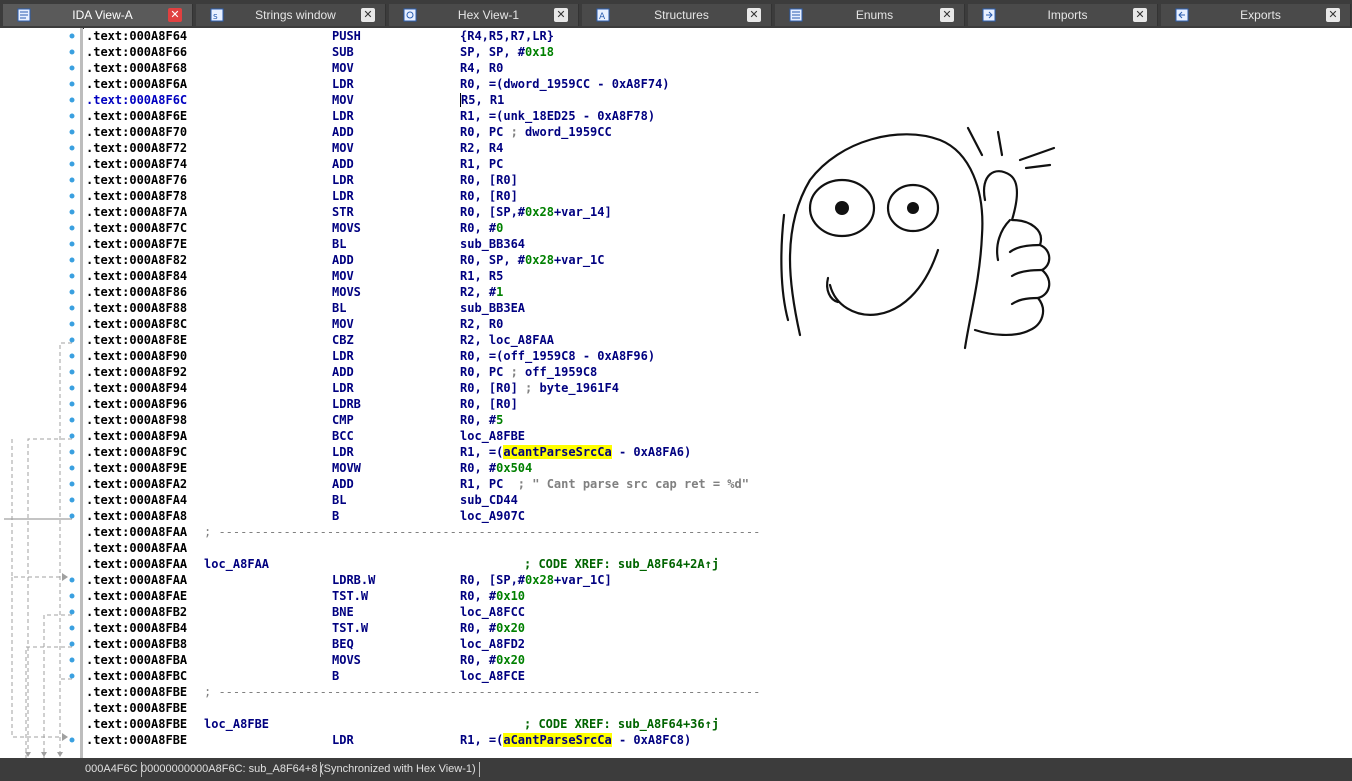 The width and height of the screenshot is (1352, 781). What do you see at coordinates (528, 372) in the screenshot?
I see `operands: R0, PC ; off_1959C8` at bounding box center [528, 372].